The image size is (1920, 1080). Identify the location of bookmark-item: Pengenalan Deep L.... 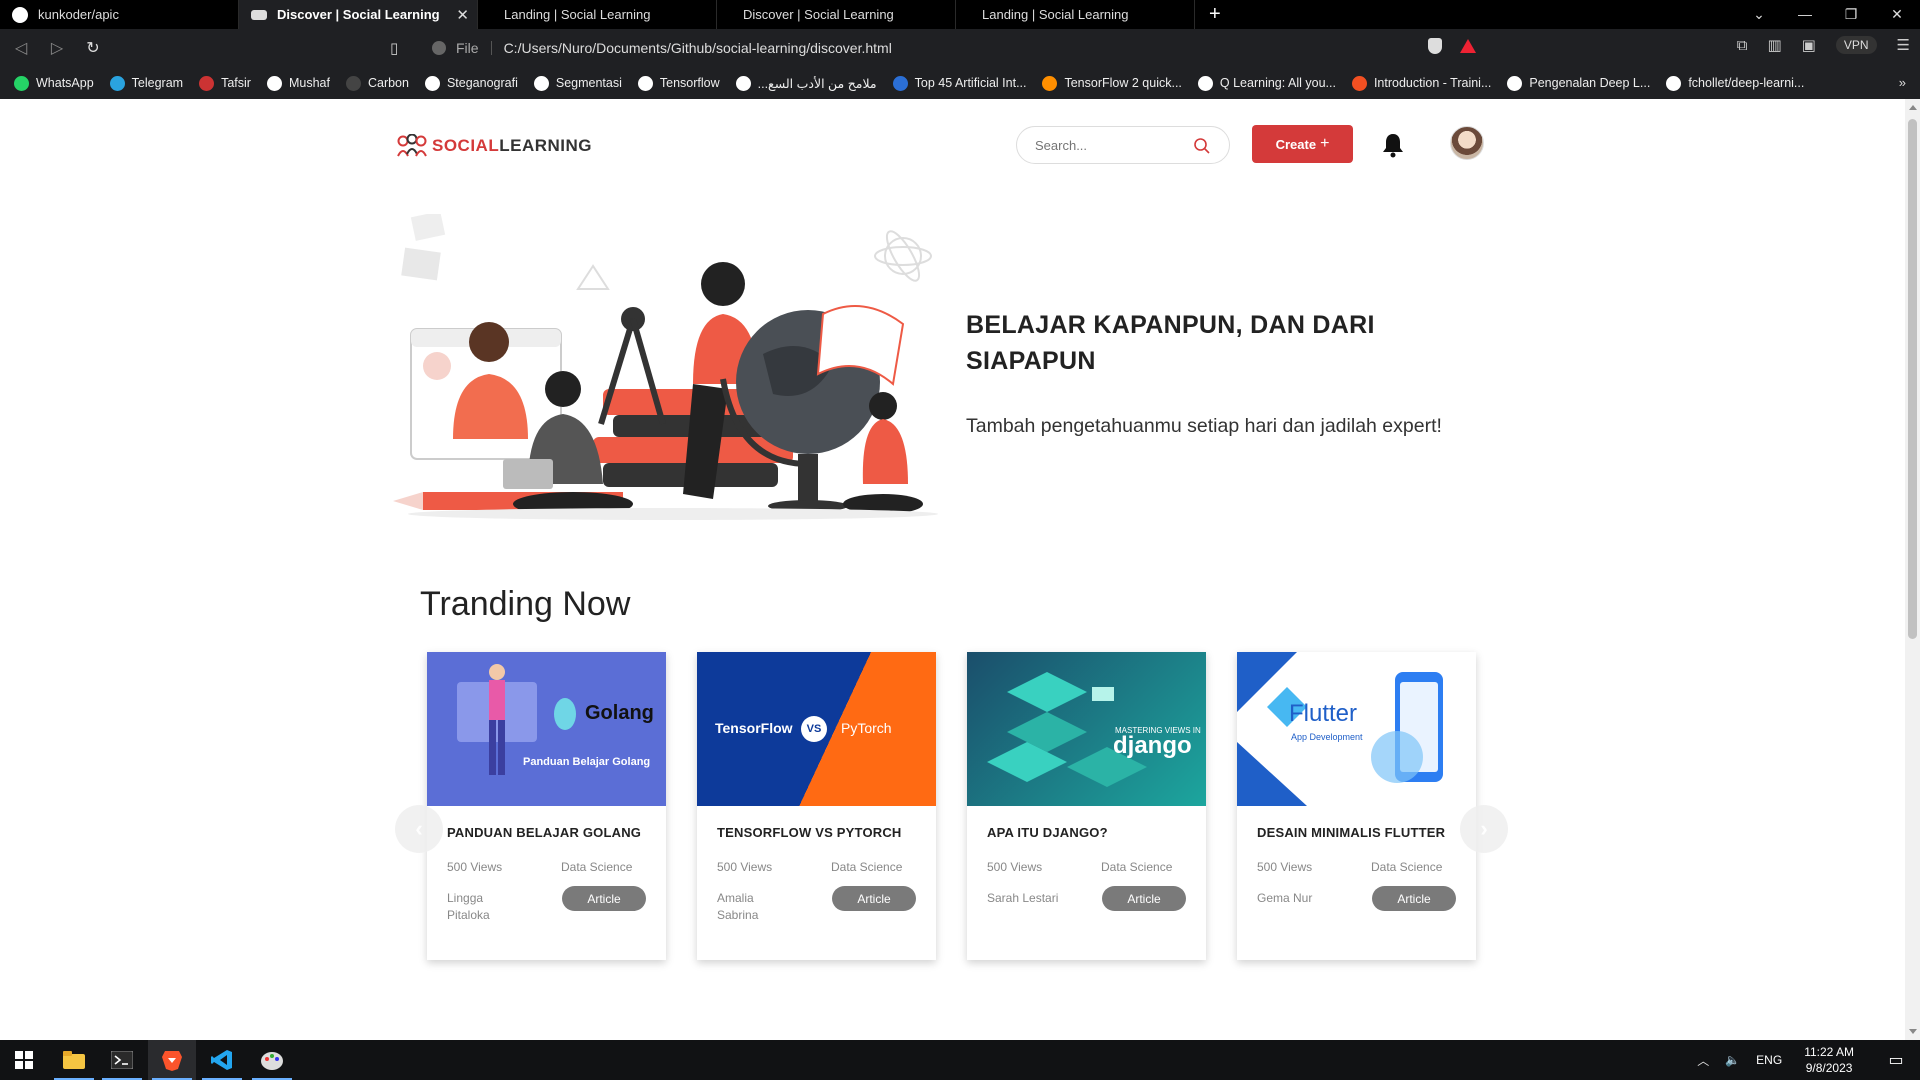
(1578, 83).